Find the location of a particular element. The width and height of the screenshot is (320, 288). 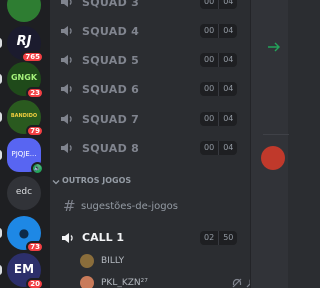

server-icon-top is located at coordinates (24, 11).